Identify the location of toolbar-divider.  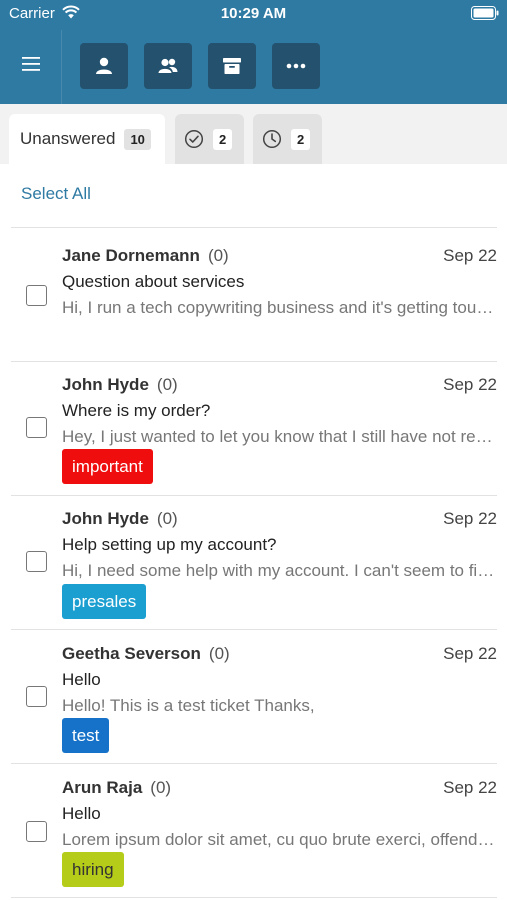
(61, 67).